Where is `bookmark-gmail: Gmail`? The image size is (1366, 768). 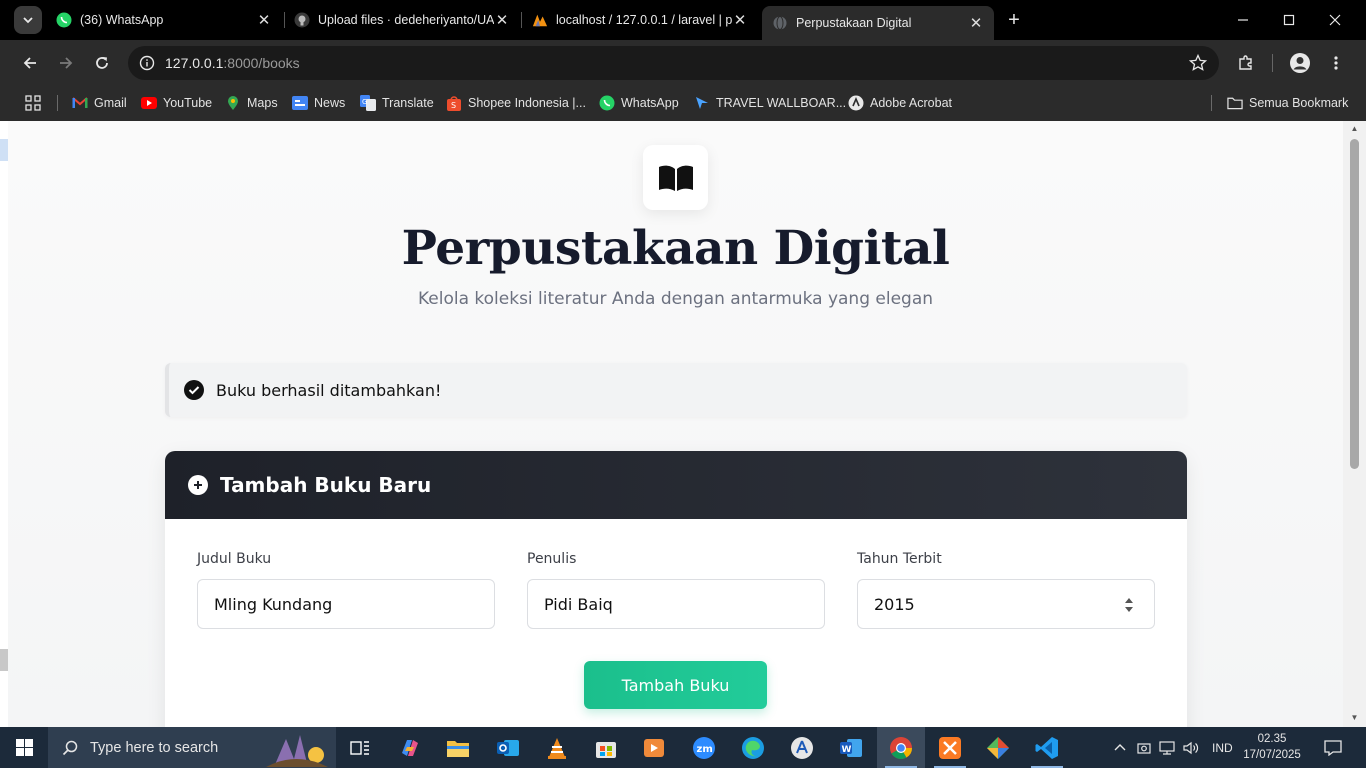 bookmark-gmail: Gmail is located at coordinates (99, 103).